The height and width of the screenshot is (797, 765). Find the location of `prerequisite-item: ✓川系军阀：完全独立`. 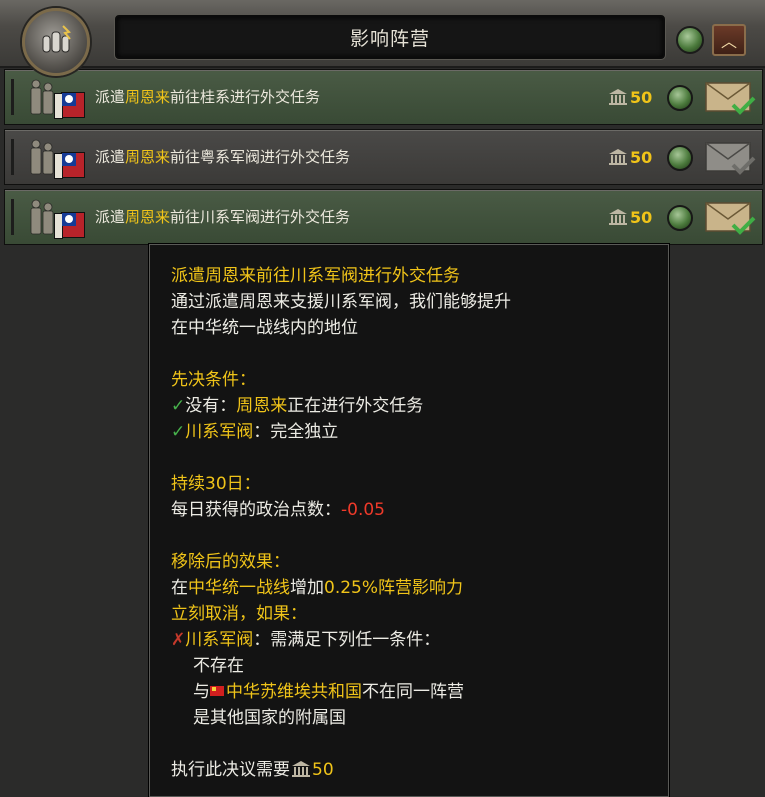

prerequisite-item: ✓川系军阀：完全独立 is located at coordinates (255, 432).